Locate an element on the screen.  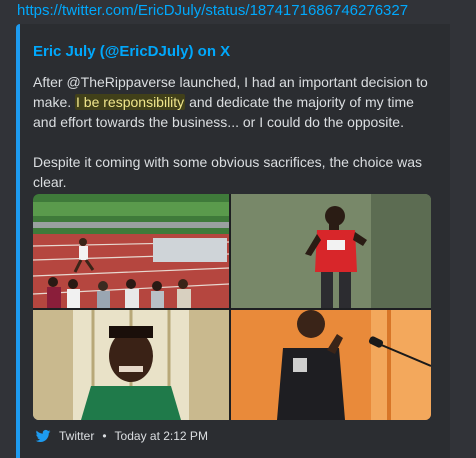
embed-author: Eric July (@EricDJuly) on X is located at coordinates (131, 51).